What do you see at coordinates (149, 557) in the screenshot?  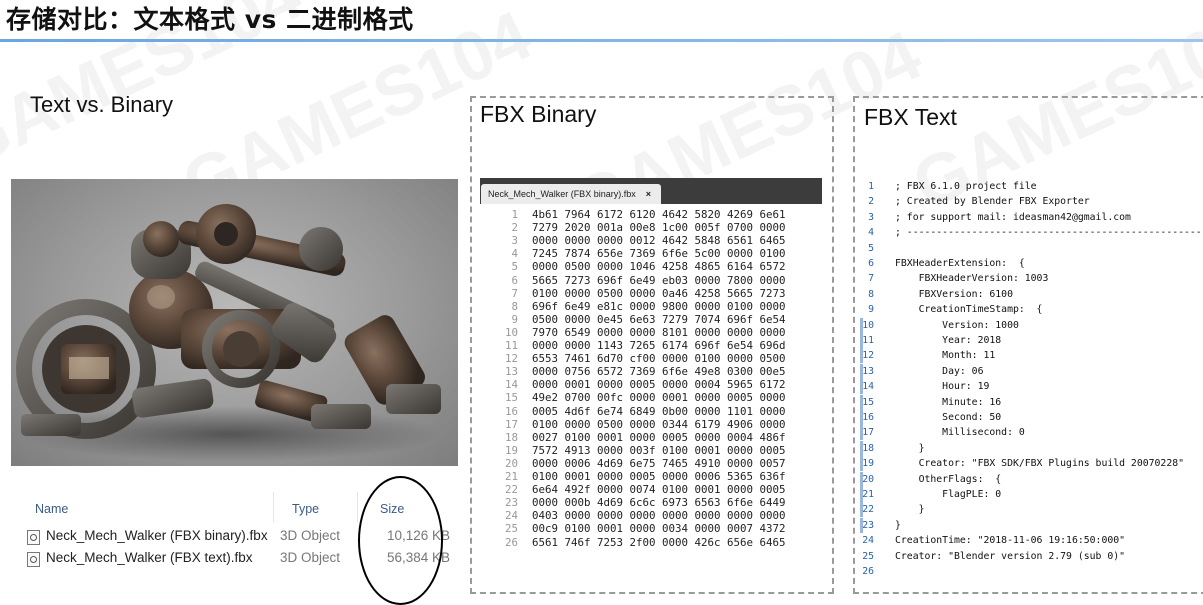 I see `file-name: Neck_Mech_Walker (FBX text).fbx` at bounding box center [149, 557].